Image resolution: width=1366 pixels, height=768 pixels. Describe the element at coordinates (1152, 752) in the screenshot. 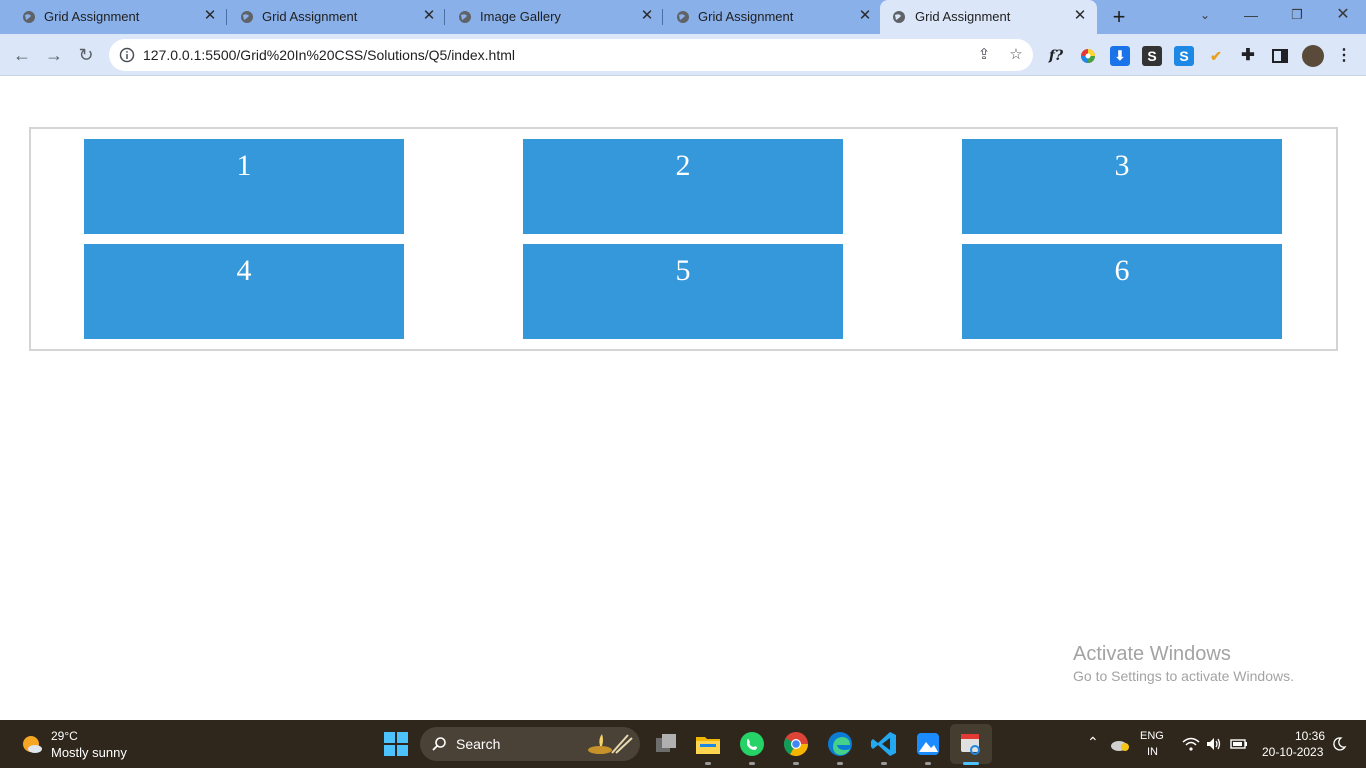

I see `region-indicator: IN` at that location.